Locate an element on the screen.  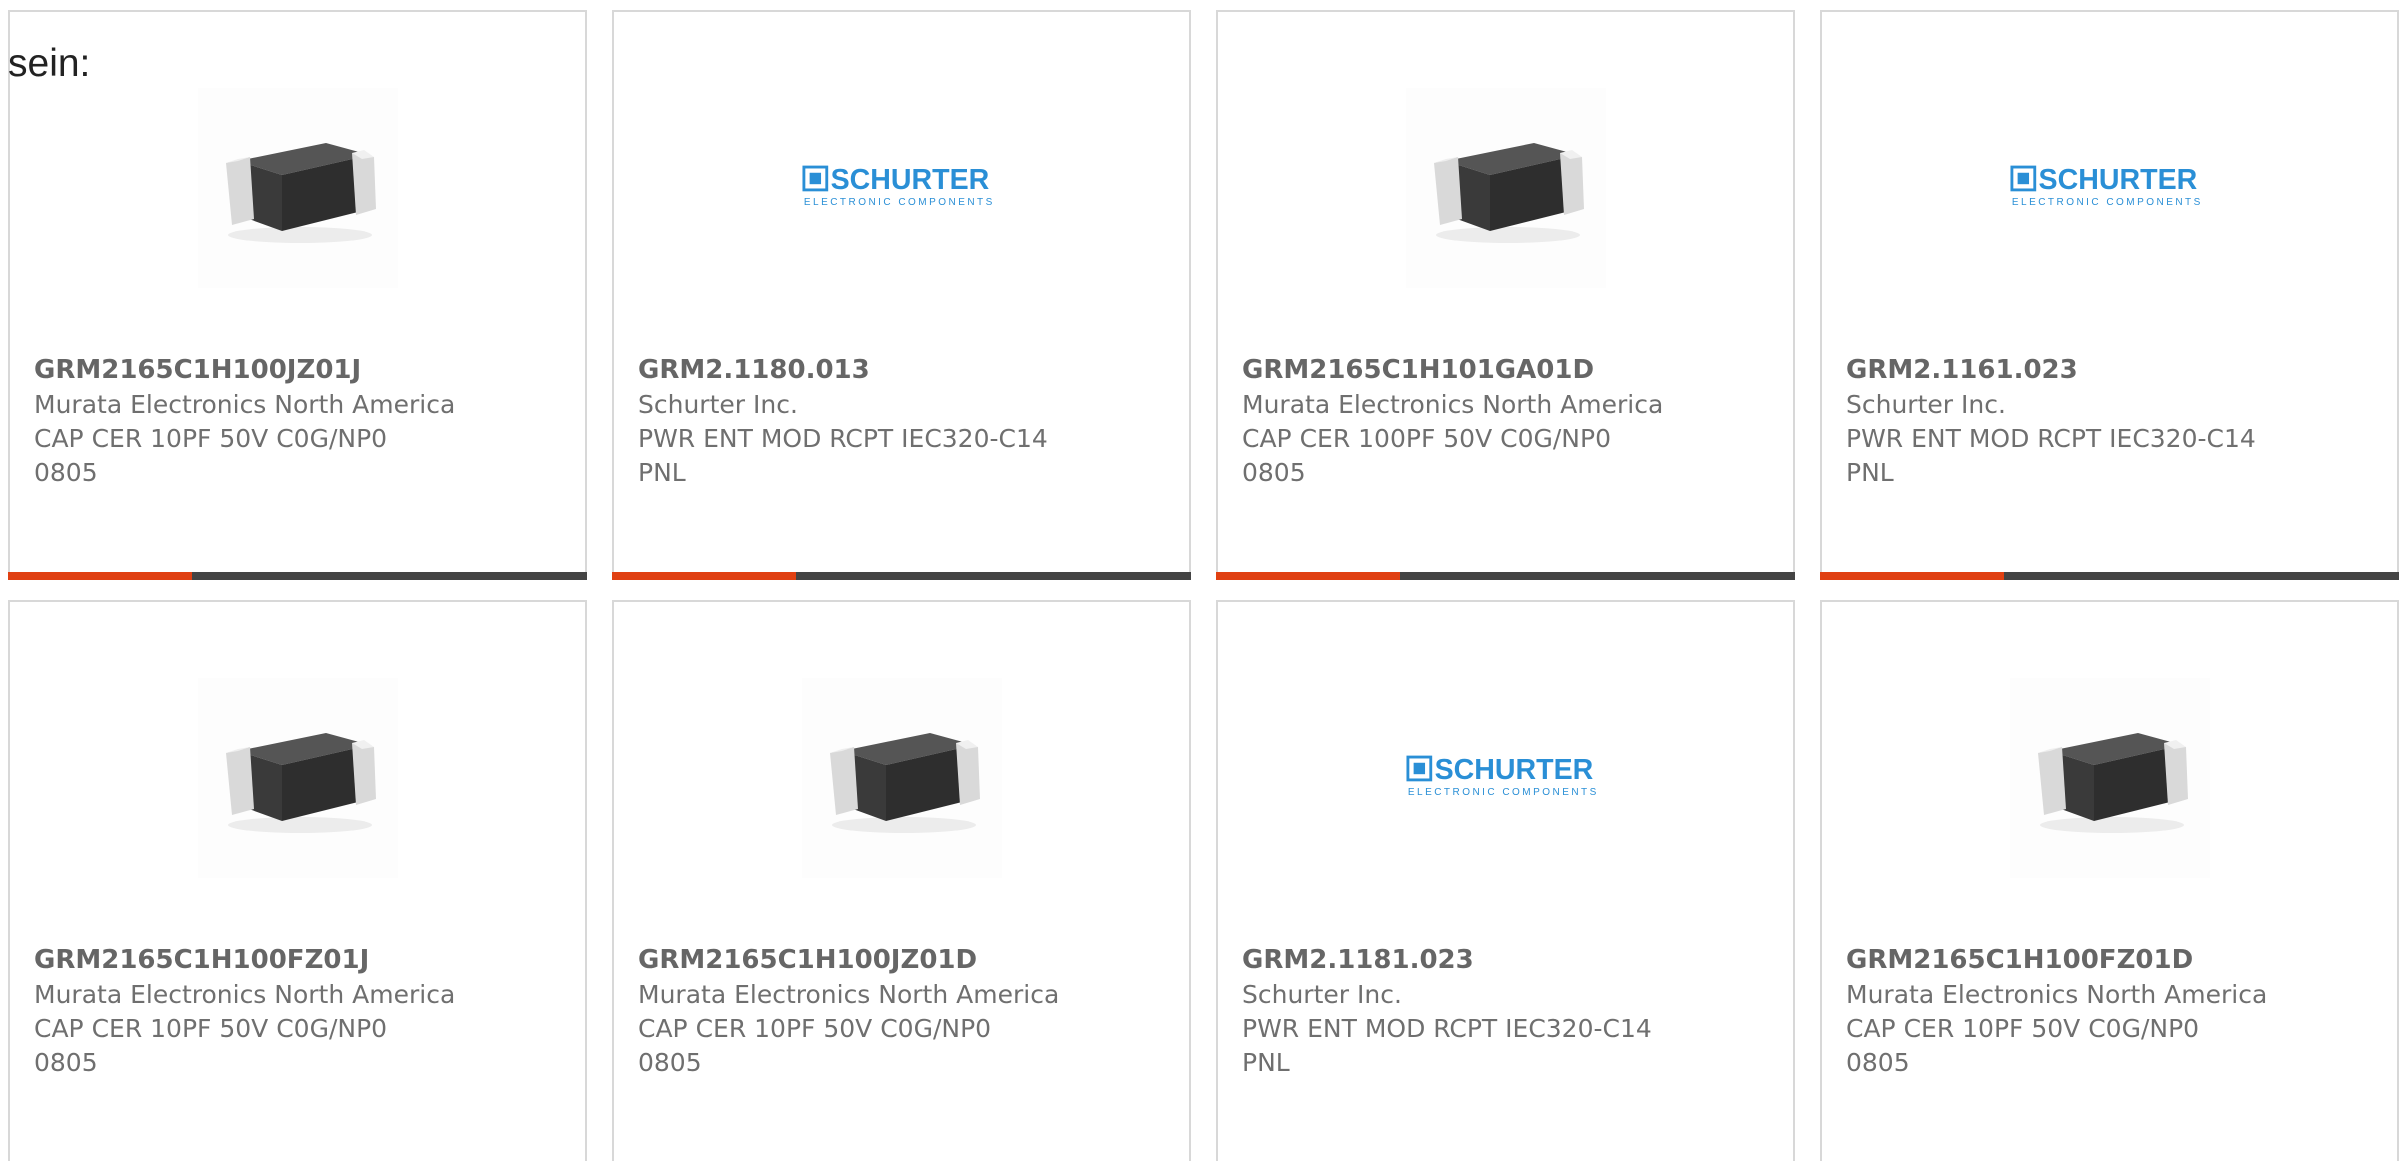
intro-text: sein: is located at coordinates (49, 63).